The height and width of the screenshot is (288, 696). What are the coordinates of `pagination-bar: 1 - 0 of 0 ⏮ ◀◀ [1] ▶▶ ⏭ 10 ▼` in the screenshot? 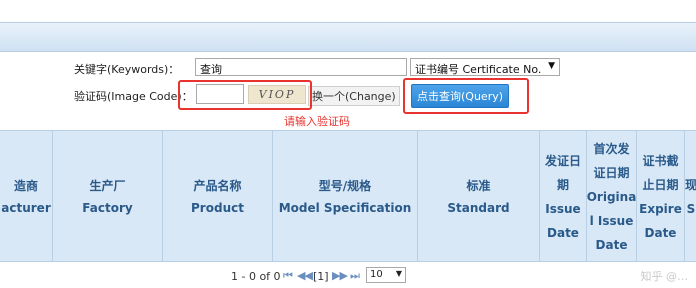 It's located at (348, 275).